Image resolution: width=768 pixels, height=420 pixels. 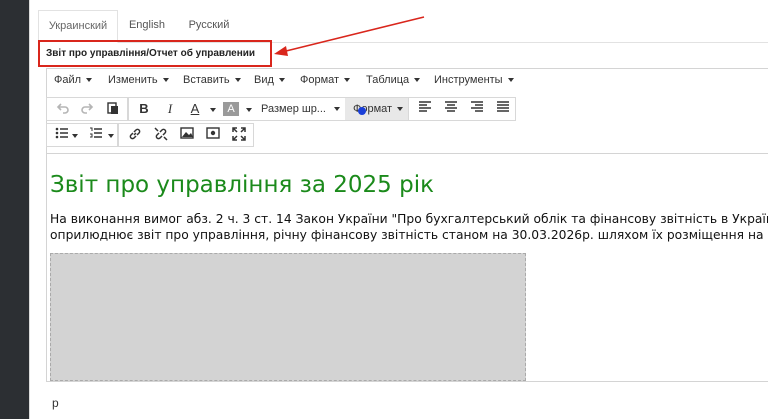 What do you see at coordinates (349, 36) in the screenshot?
I see `annotation-arrow` at bounding box center [349, 36].